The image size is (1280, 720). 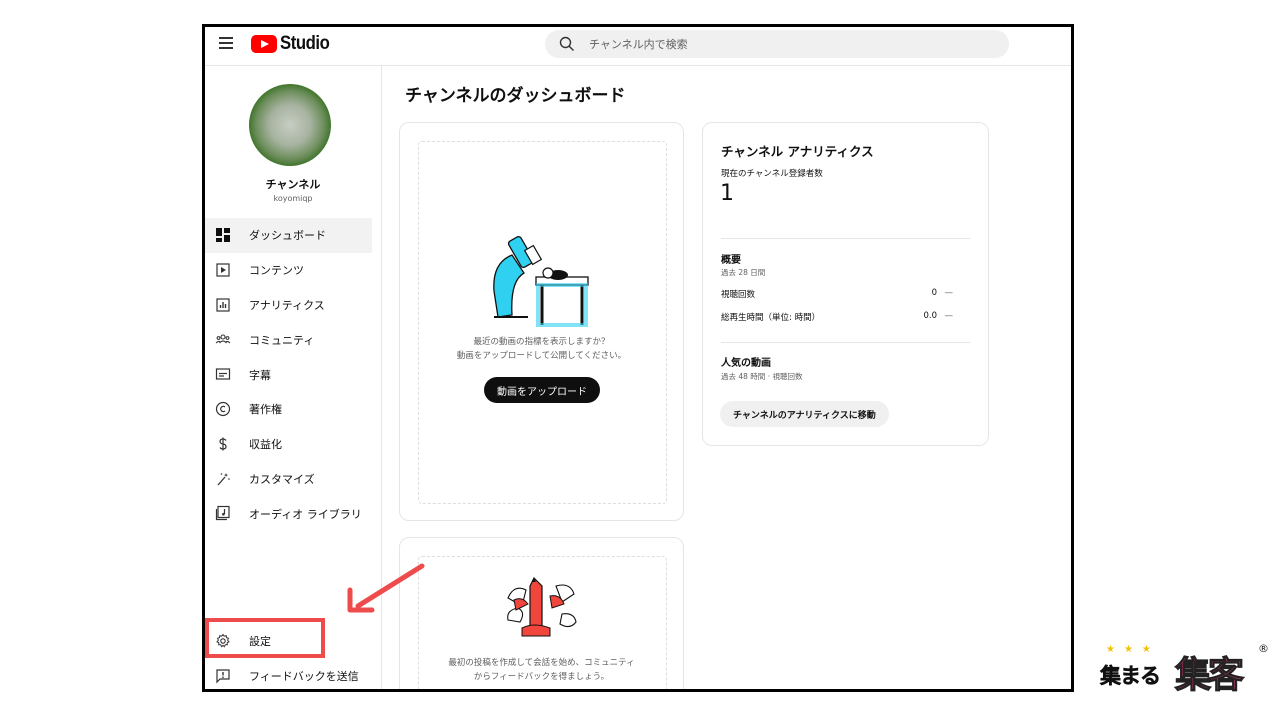 What do you see at coordinates (541, 281) in the screenshot?
I see `microscope-illustration` at bounding box center [541, 281].